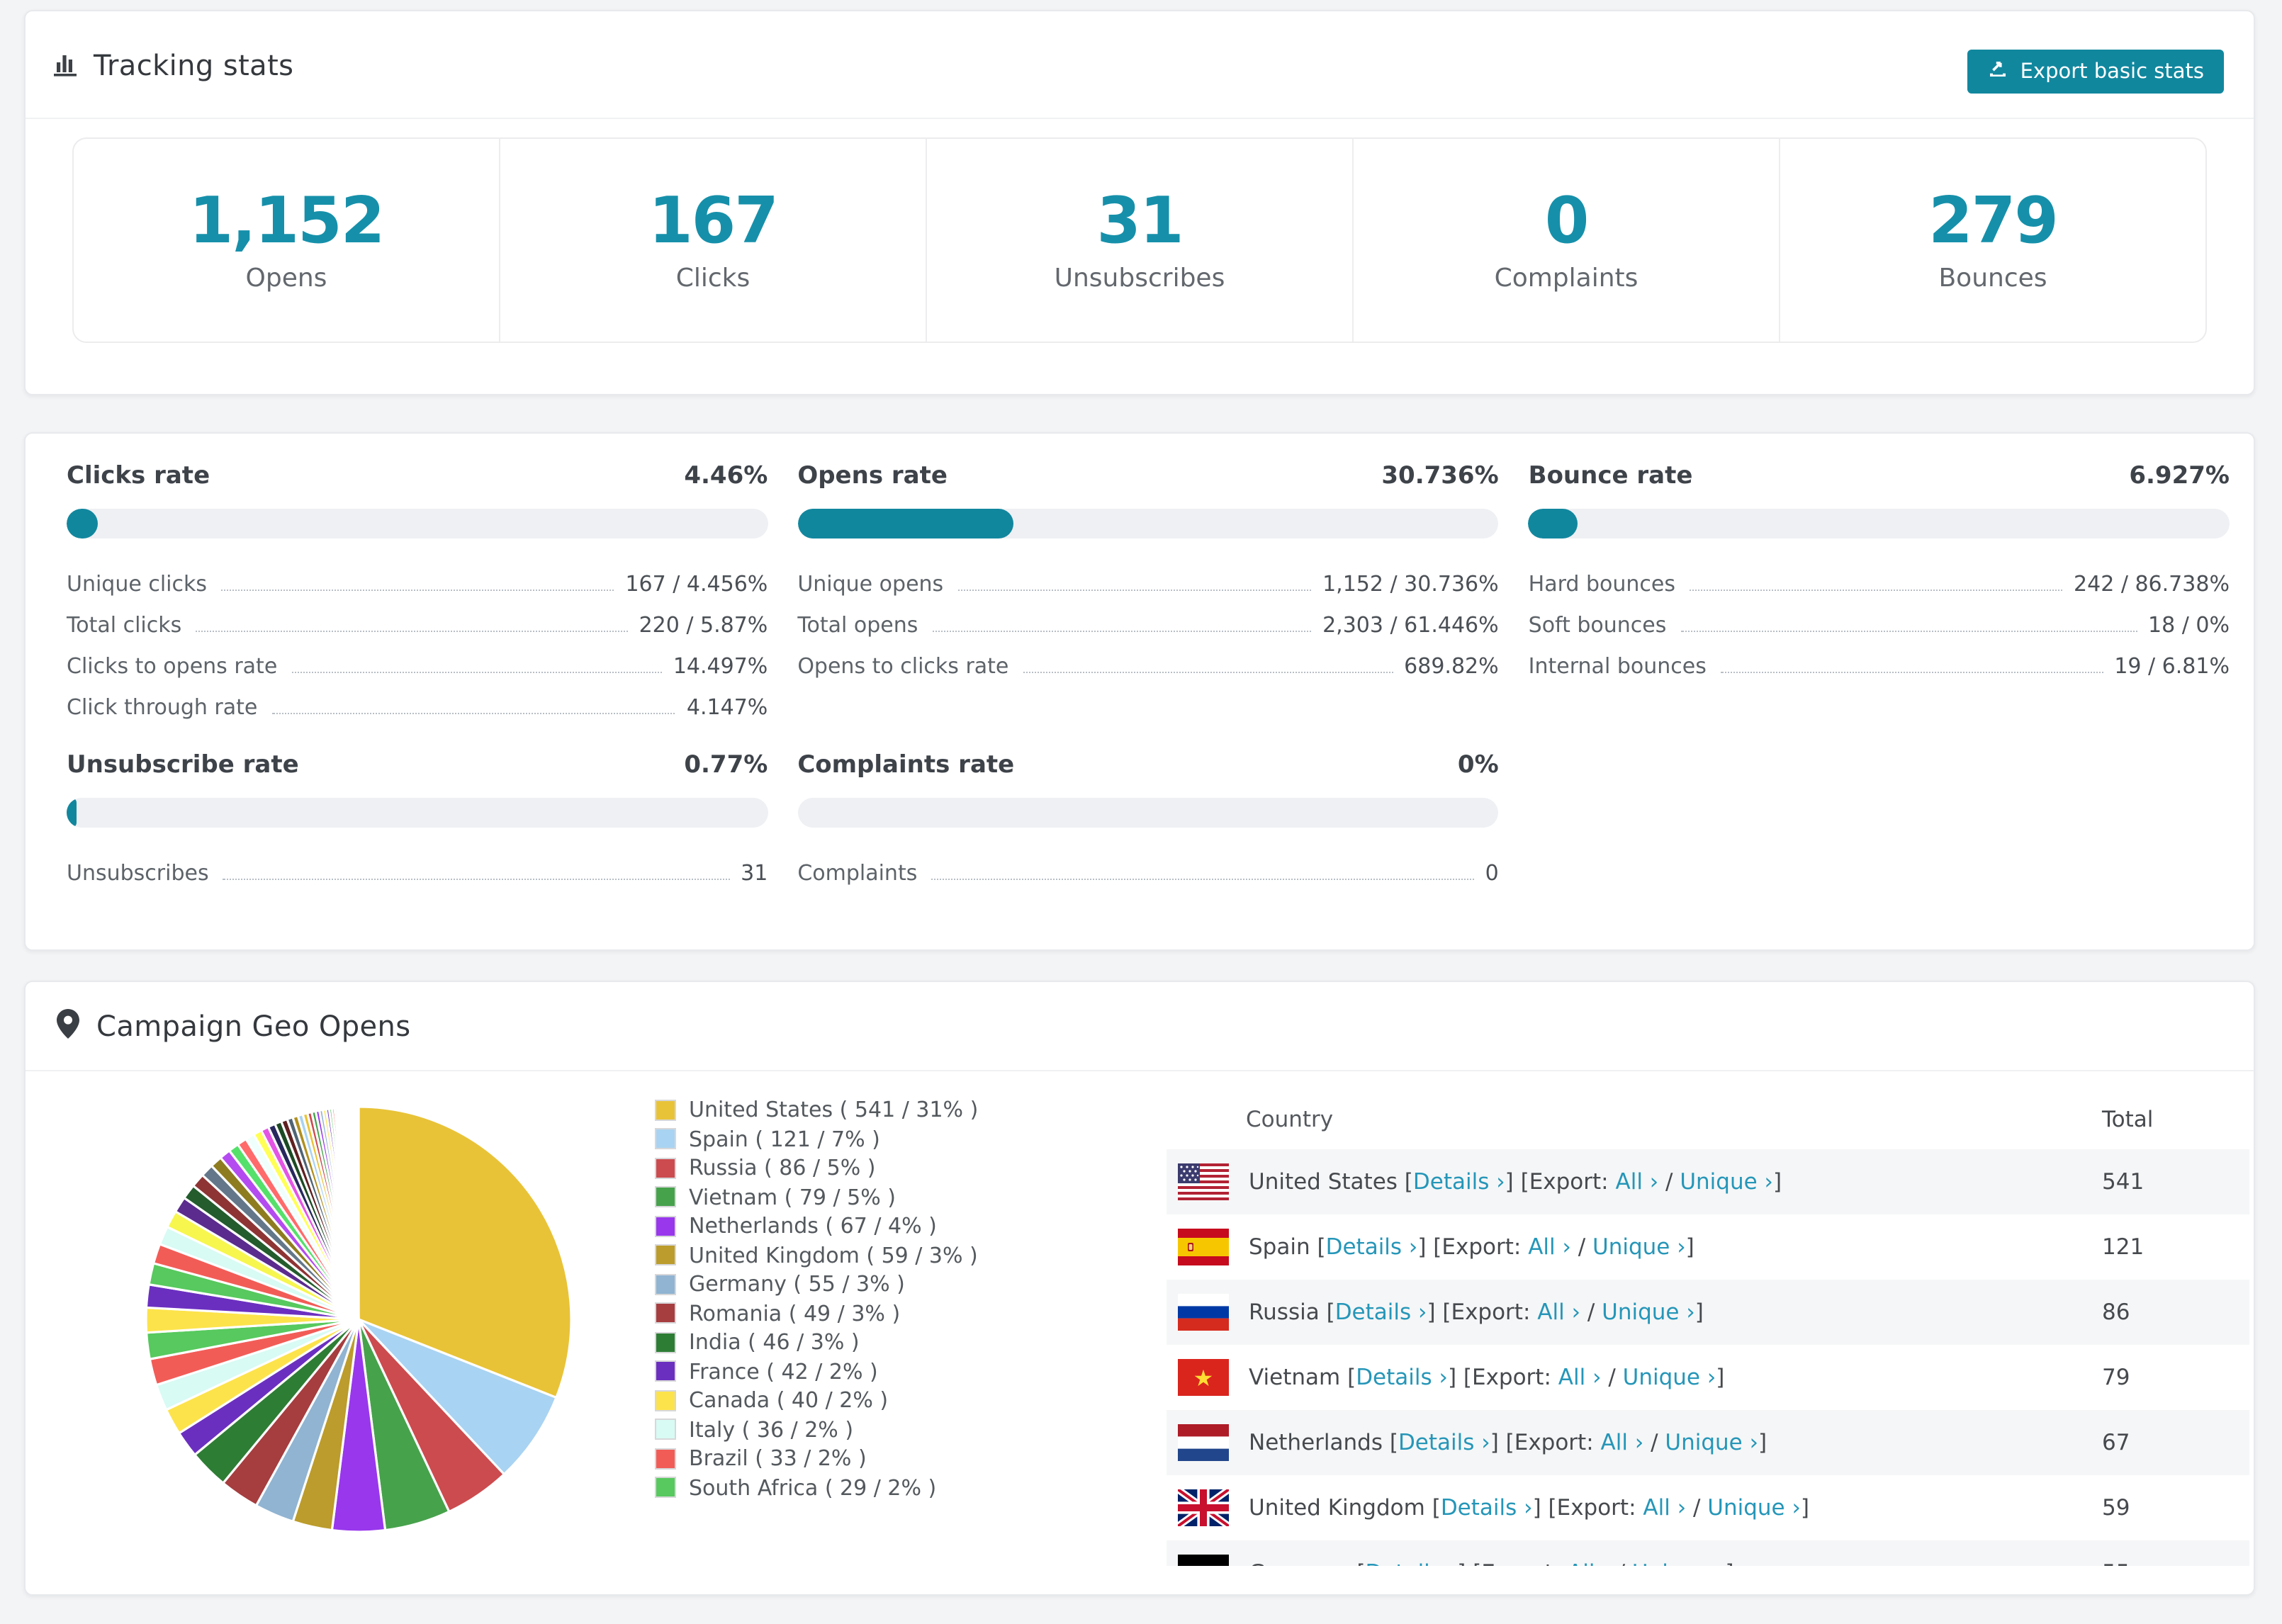 The height and width of the screenshot is (1624, 2282). Describe the element at coordinates (816, 1255) in the screenshot. I see `legend-item: United Kingdom ( 59 / 3% )` at that location.